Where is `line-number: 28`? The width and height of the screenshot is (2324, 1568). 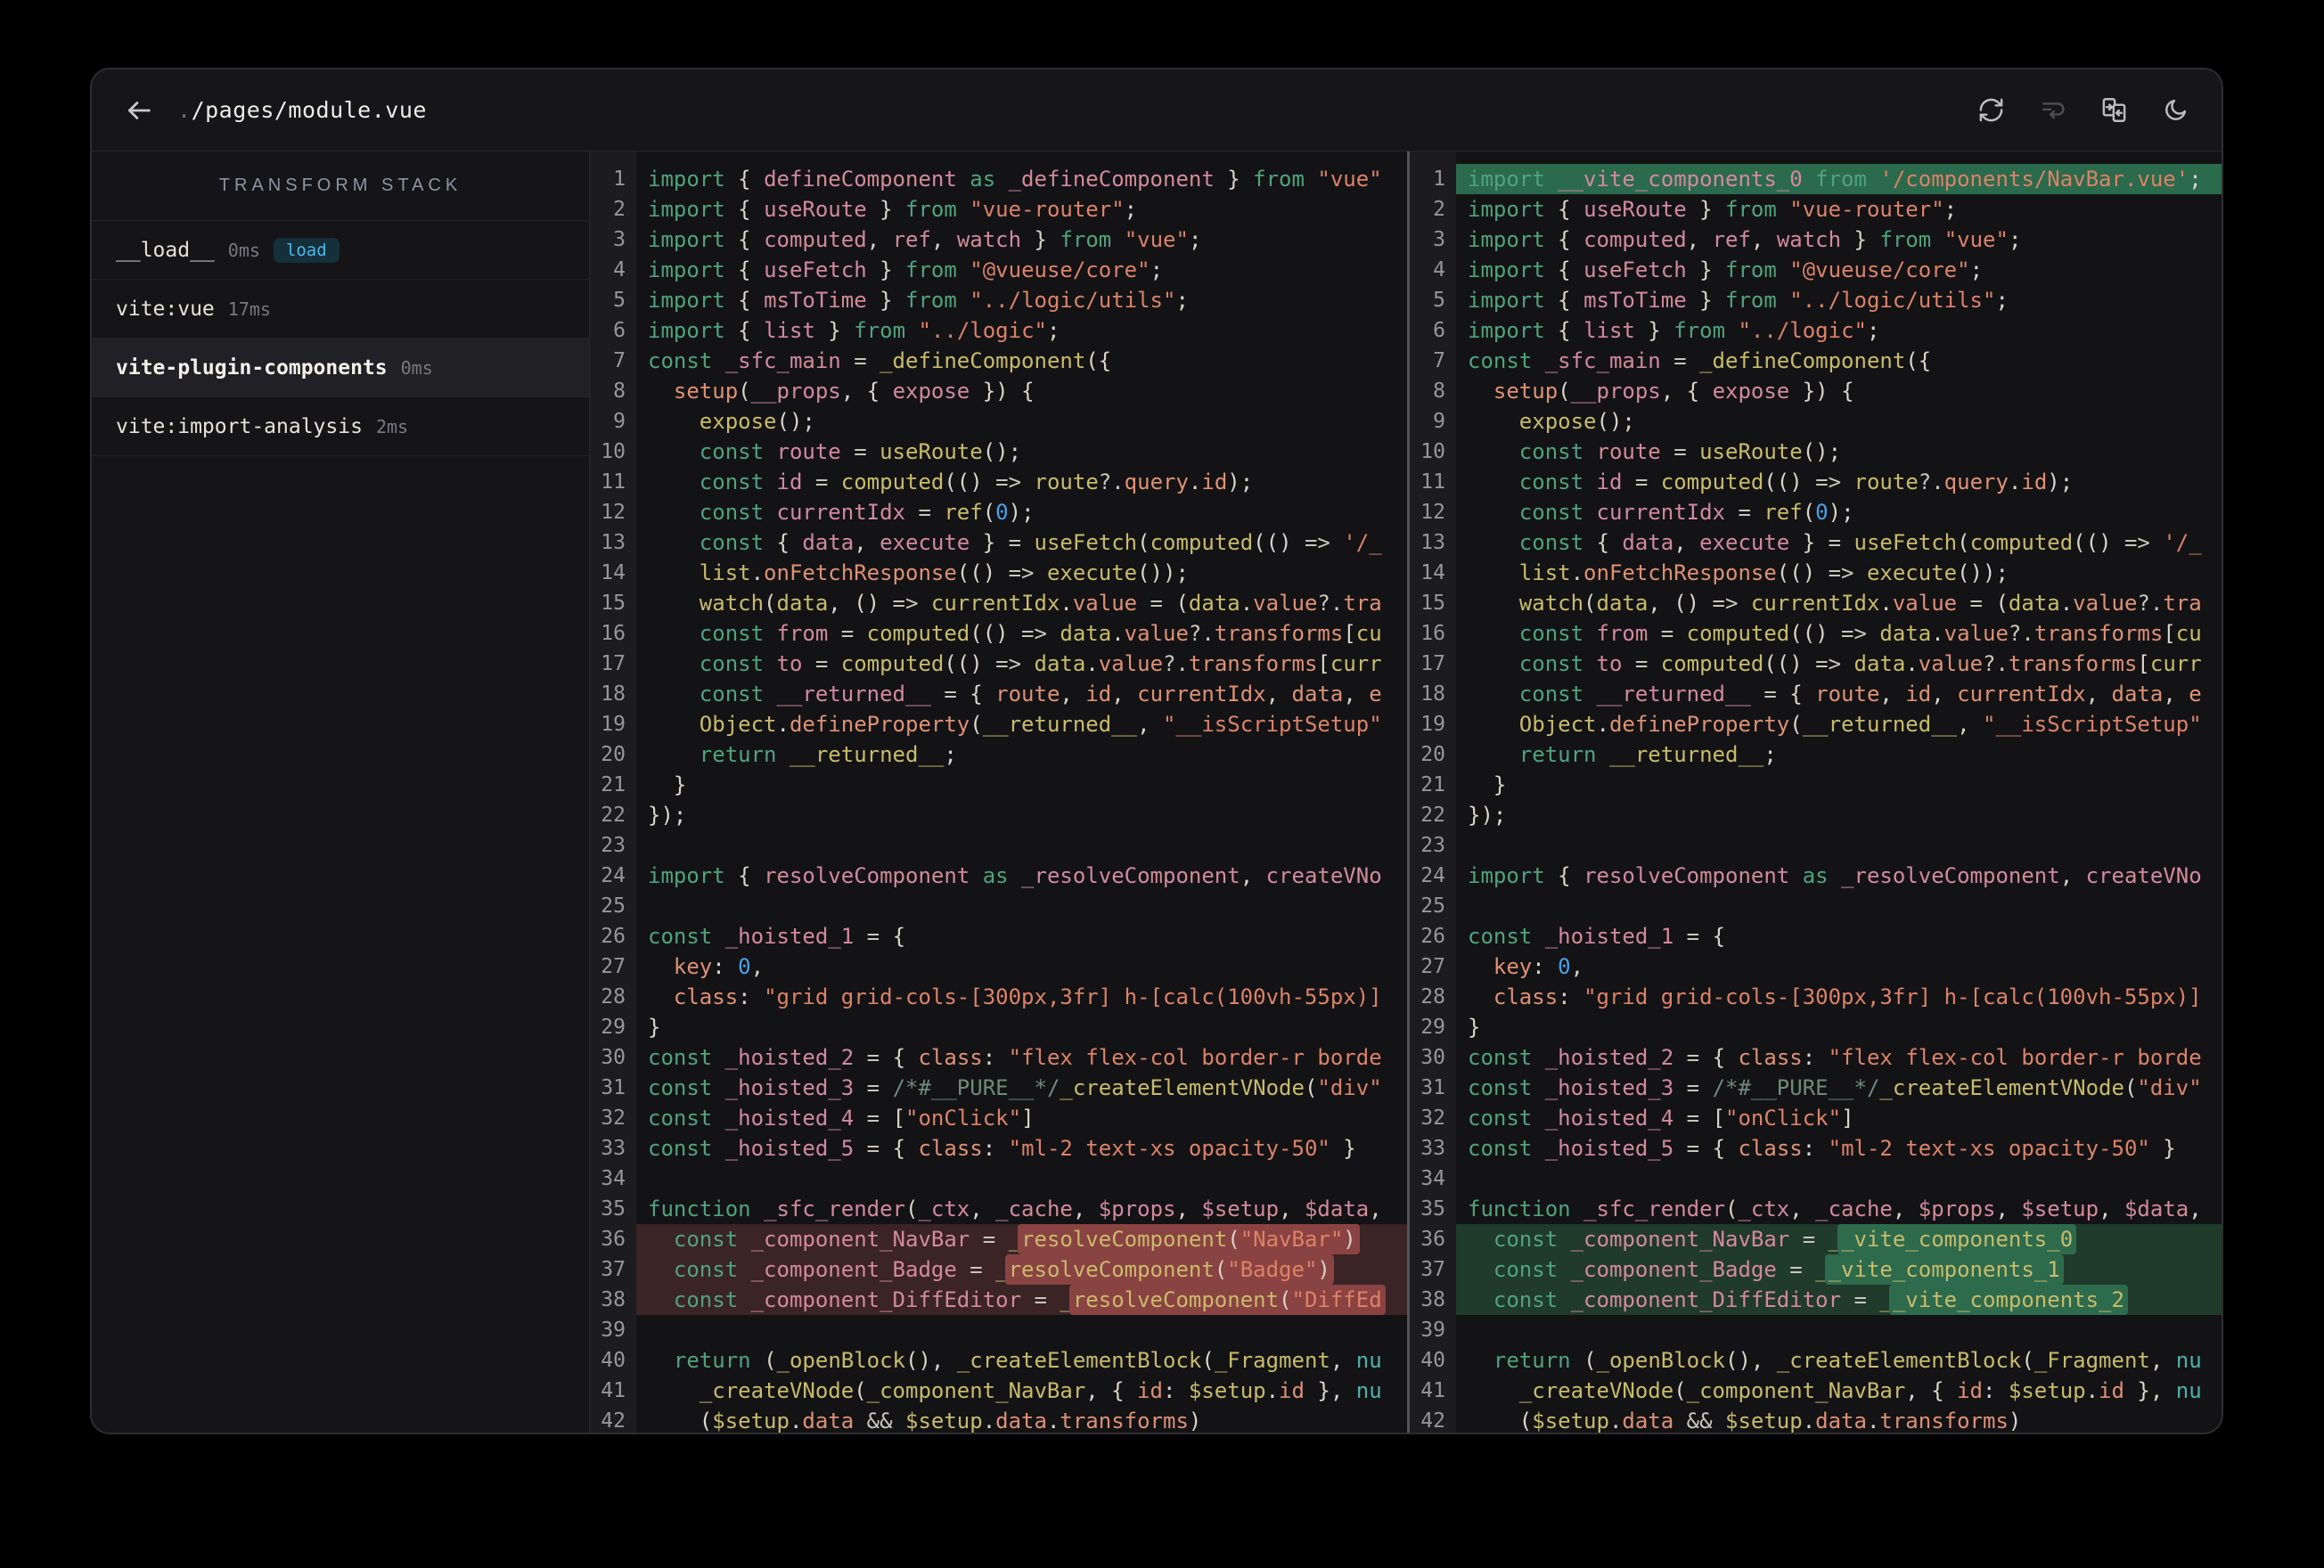 line-number: 28 is located at coordinates (1432, 997).